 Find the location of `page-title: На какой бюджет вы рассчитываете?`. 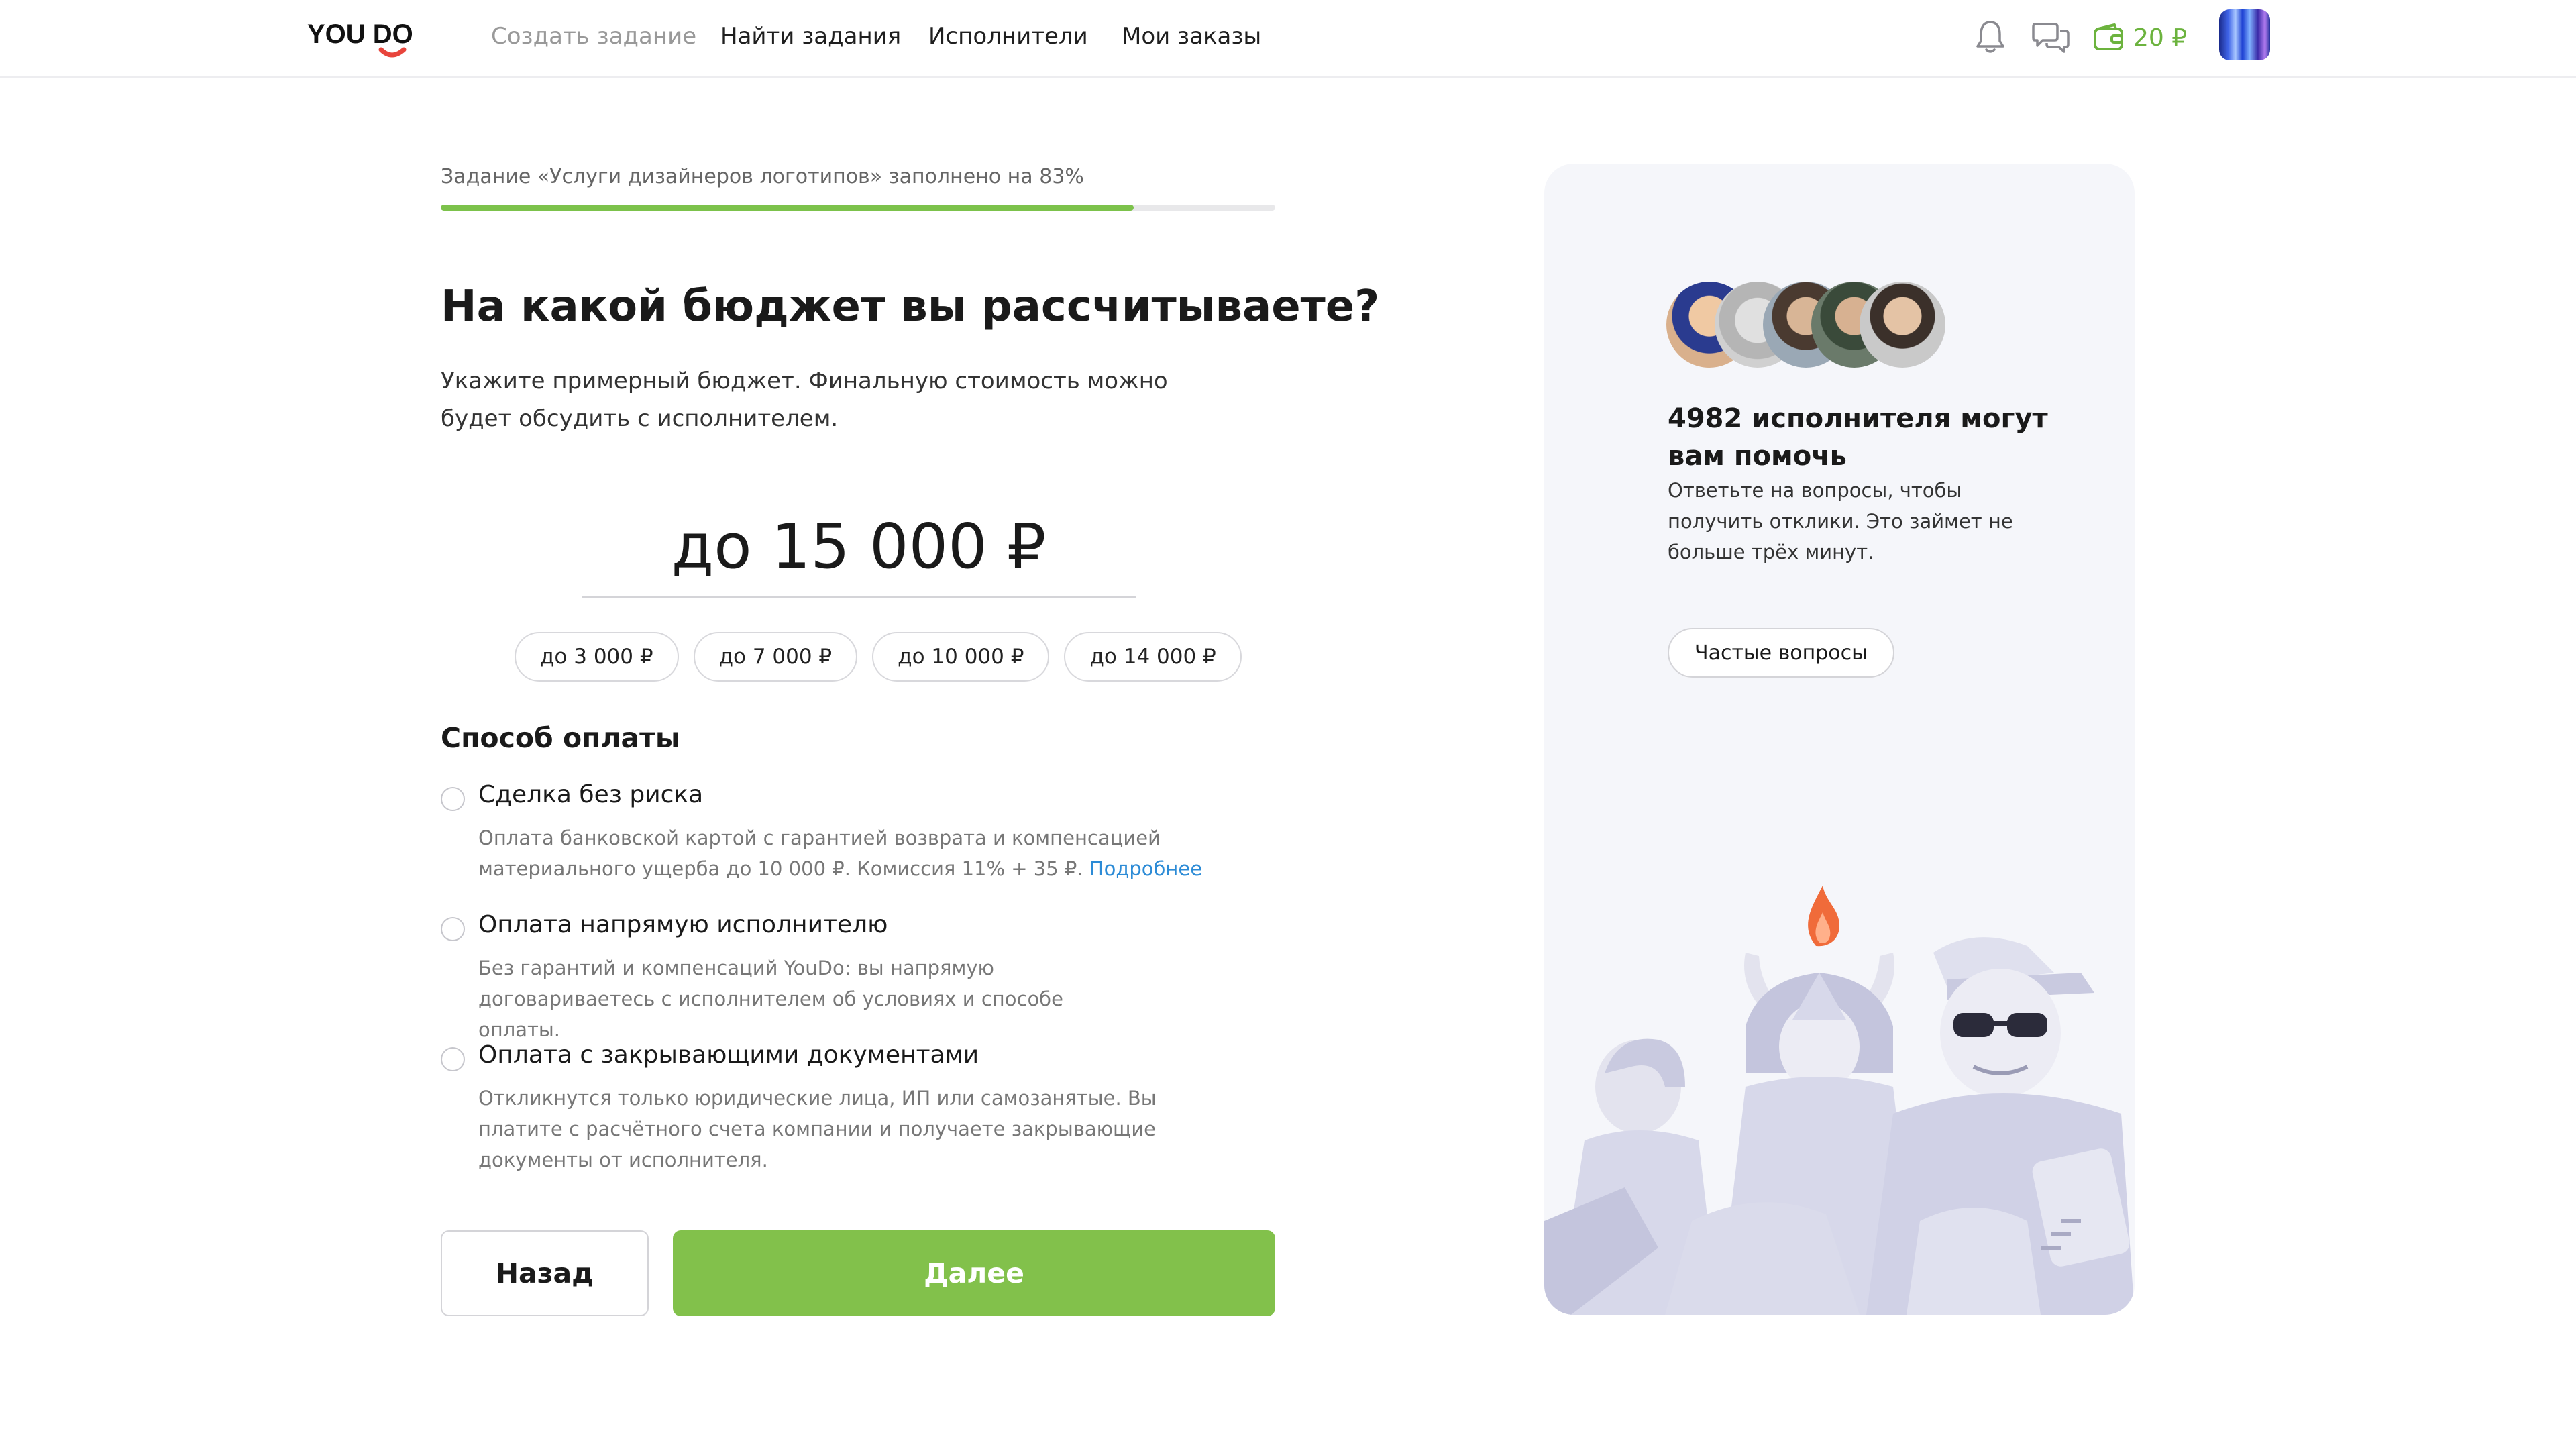

page-title: На какой бюджет вы рассчитываете? is located at coordinates (910, 306).